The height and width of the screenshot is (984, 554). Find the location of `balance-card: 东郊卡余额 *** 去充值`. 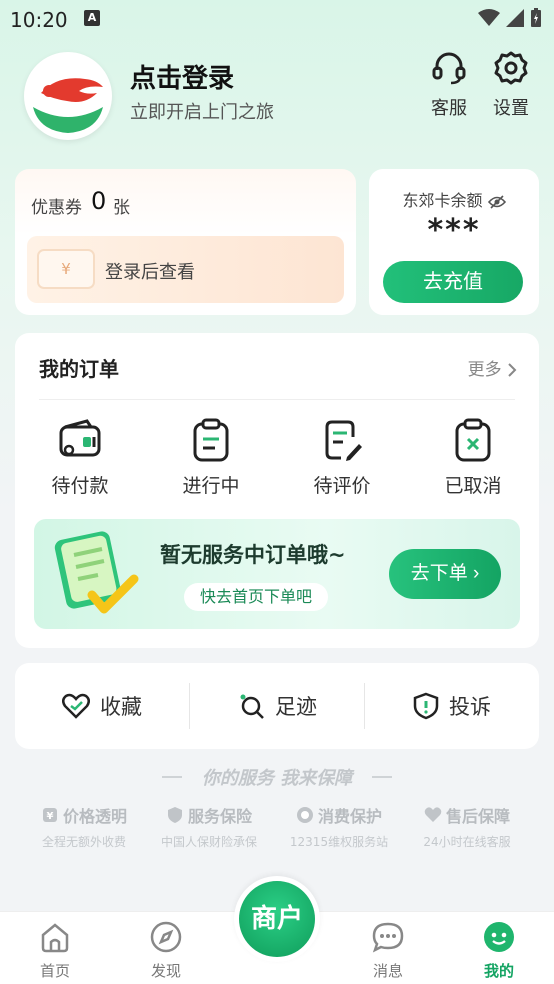

balance-card: 东郊卡余额 *** 去充值 is located at coordinates (454, 242).